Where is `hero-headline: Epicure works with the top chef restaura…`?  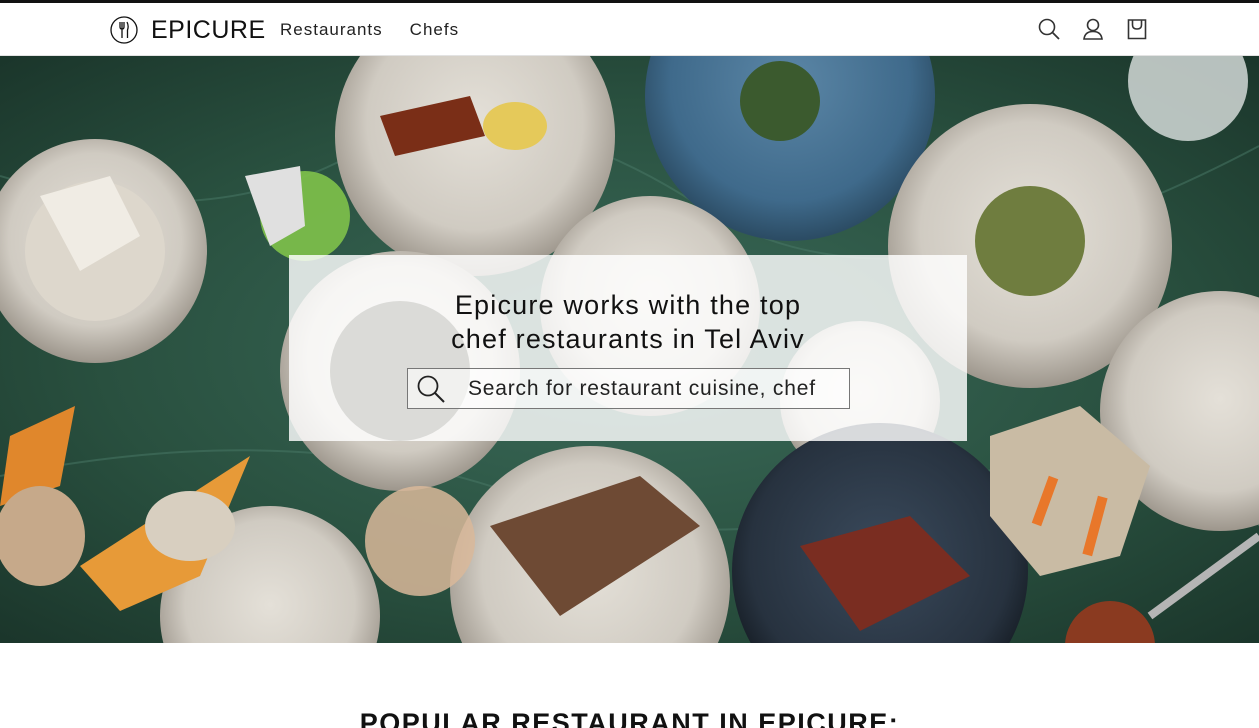 hero-headline: Epicure works with the top chef restaura… is located at coordinates (628, 322).